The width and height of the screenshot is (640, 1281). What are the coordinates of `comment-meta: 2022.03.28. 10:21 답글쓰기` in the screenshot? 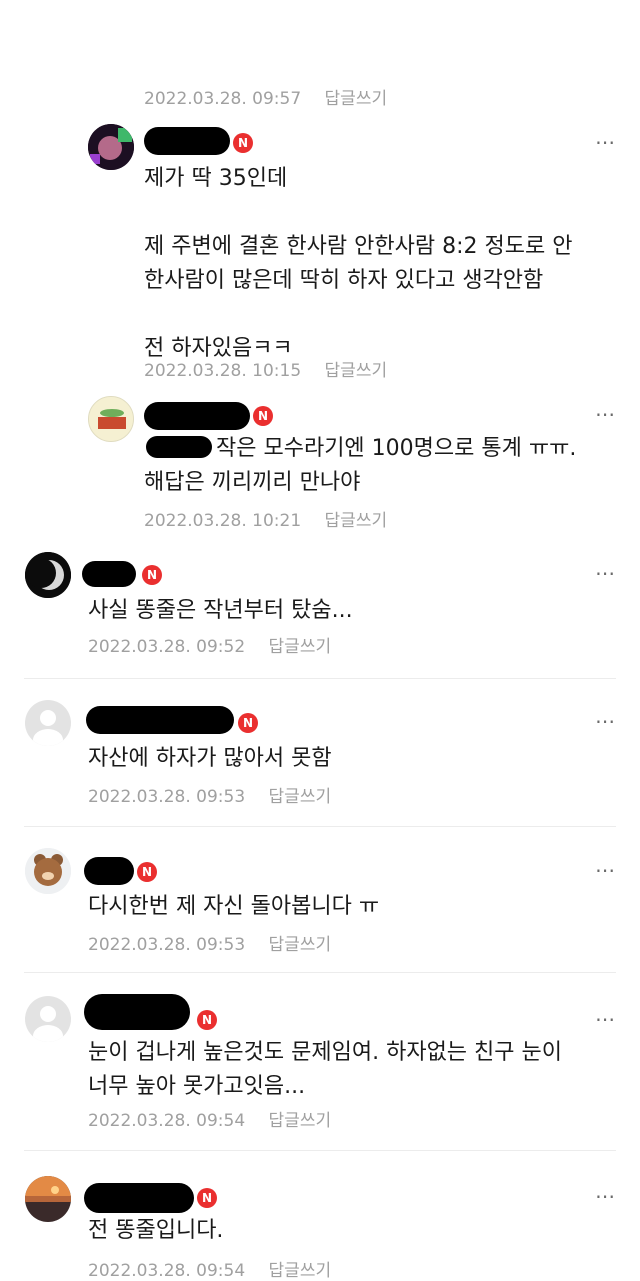 It's located at (265, 518).